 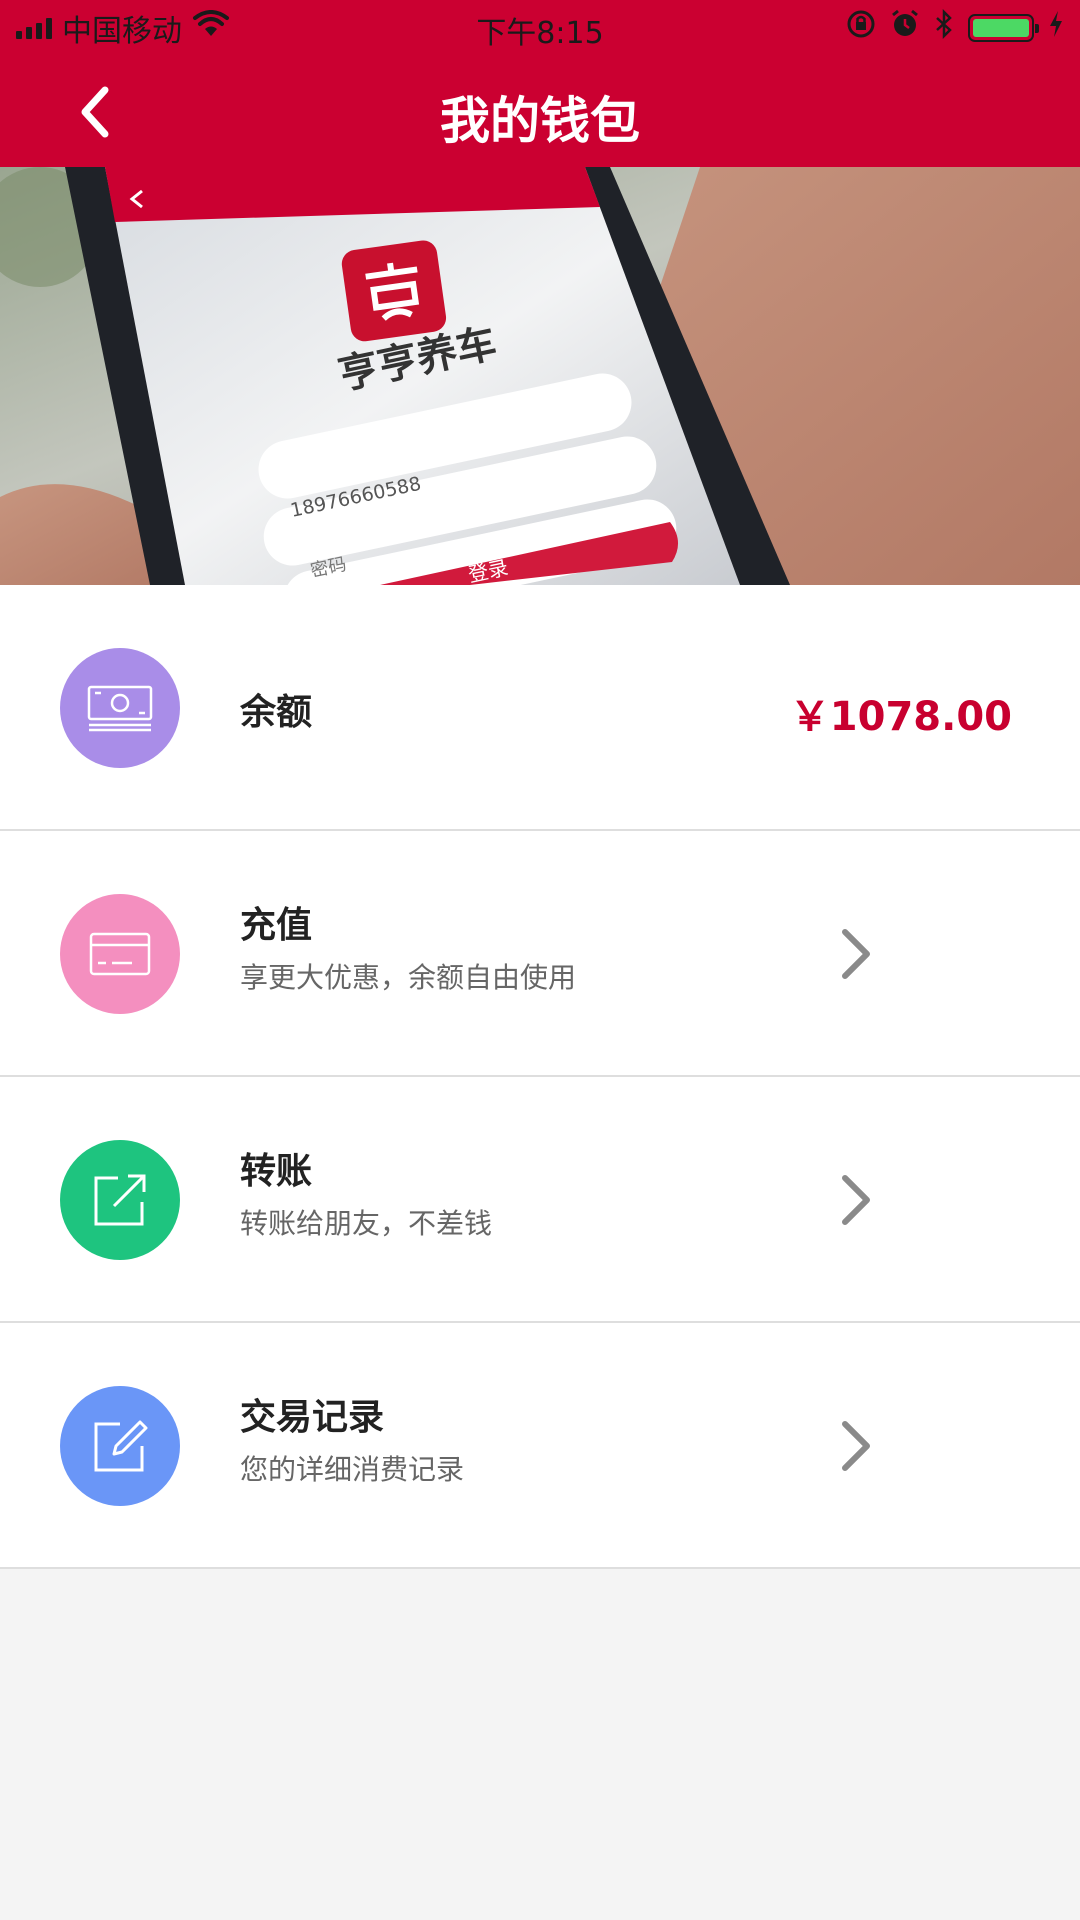 What do you see at coordinates (120, 1200) in the screenshot?
I see `share-icon` at bounding box center [120, 1200].